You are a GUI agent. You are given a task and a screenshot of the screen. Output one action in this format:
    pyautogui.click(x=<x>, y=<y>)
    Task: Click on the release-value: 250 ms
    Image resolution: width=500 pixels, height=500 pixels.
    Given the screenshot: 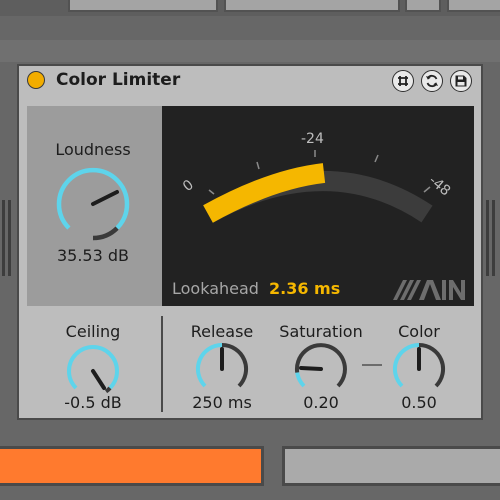 What is the action you would take?
    pyautogui.click(x=222, y=402)
    